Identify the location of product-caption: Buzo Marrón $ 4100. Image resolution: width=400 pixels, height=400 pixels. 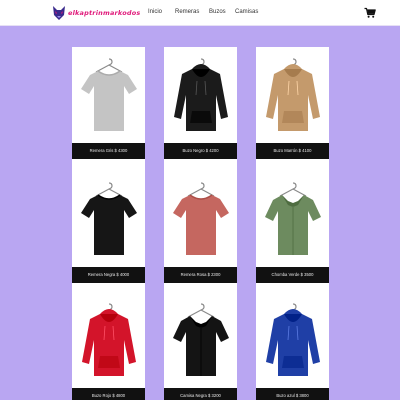
(292, 151).